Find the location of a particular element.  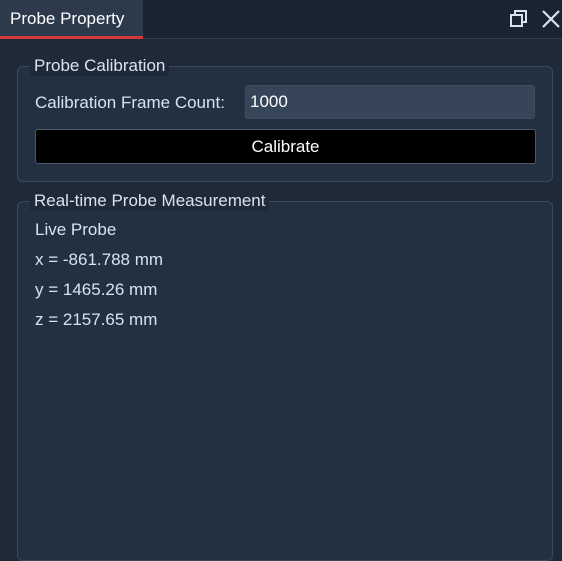

probe-calibration-title: Probe Calibration is located at coordinates (100, 66).